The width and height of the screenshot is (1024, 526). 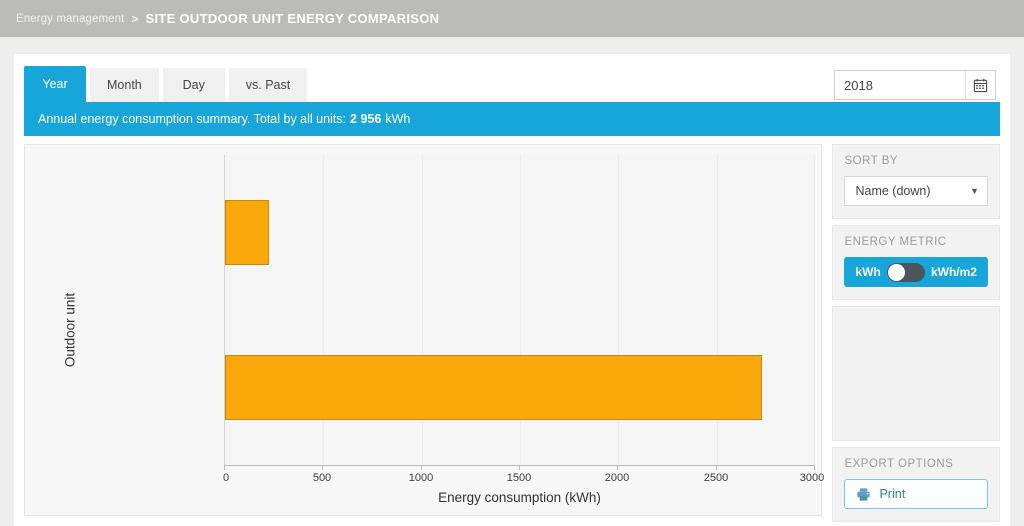 I want to click on energy-metric-panel: ENERGY METRIC kWh kWh/m2, so click(x=916, y=262).